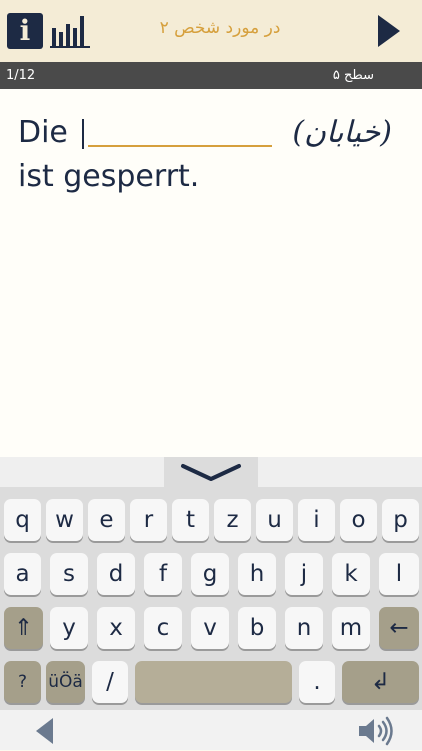  Describe the element at coordinates (109, 176) in the screenshot. I see `sentence-continuation: ist gesperrt.` at that location.